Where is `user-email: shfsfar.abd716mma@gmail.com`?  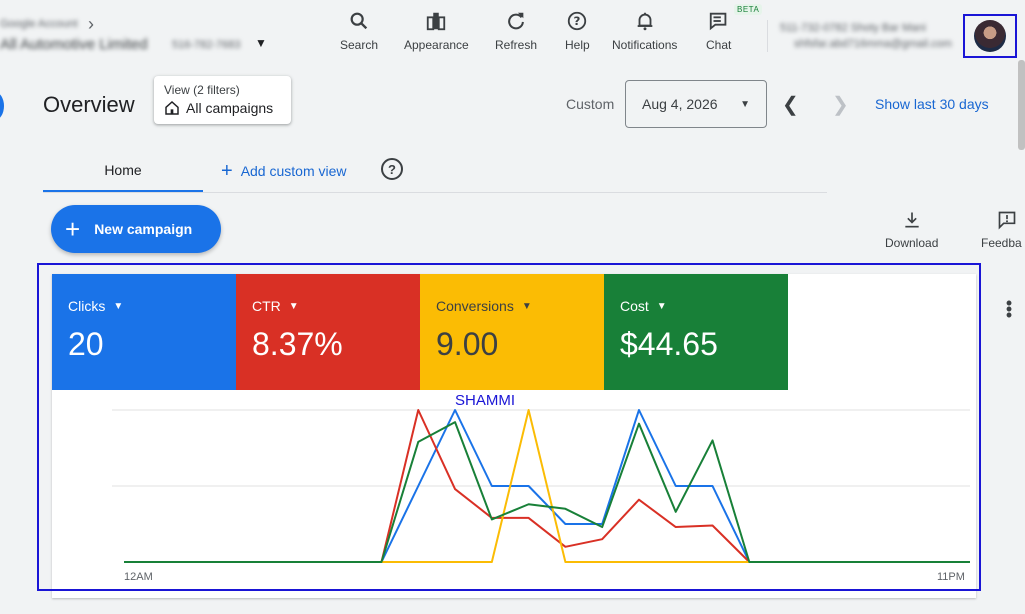
user-email: shfsfar.abd716mma@gmail.com is located at coordinates (873, 44).